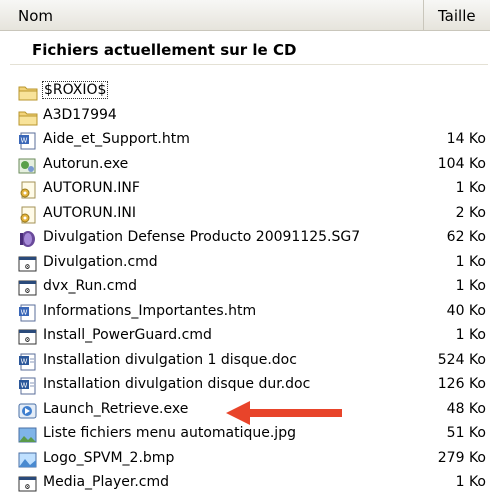 The height and width of the screenshot is (498, 490). Describe the element at coordinates (170, 359) in the screenshot. I see `file-name: Installation divulgation 1 disque.doc` at that location.